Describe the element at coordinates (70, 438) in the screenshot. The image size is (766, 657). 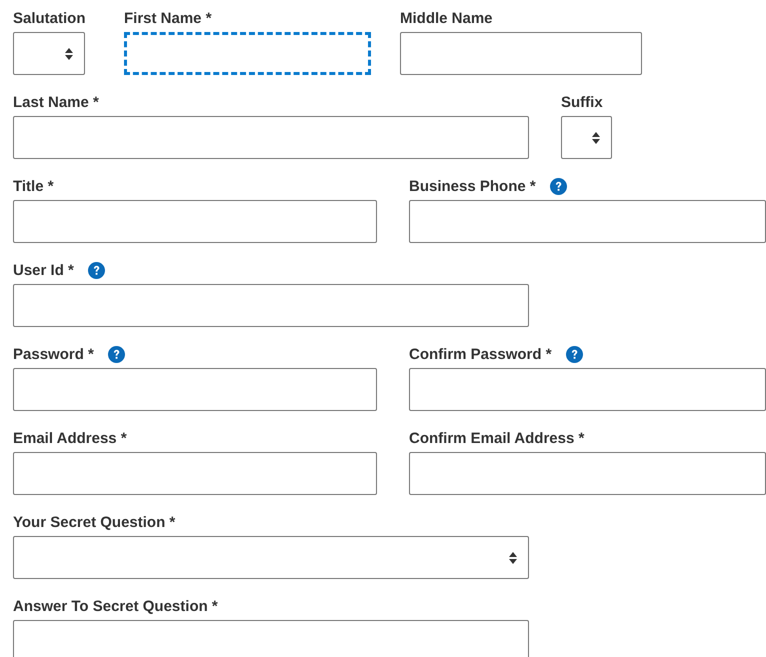
I see `field-label: Email Address *` at that location.